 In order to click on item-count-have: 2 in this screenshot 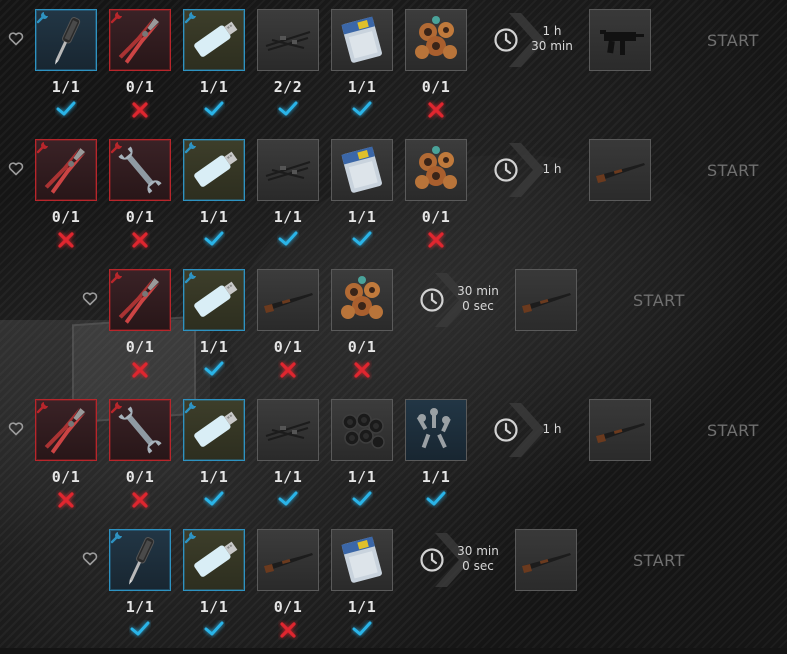, I will do `click(278, 87)`.